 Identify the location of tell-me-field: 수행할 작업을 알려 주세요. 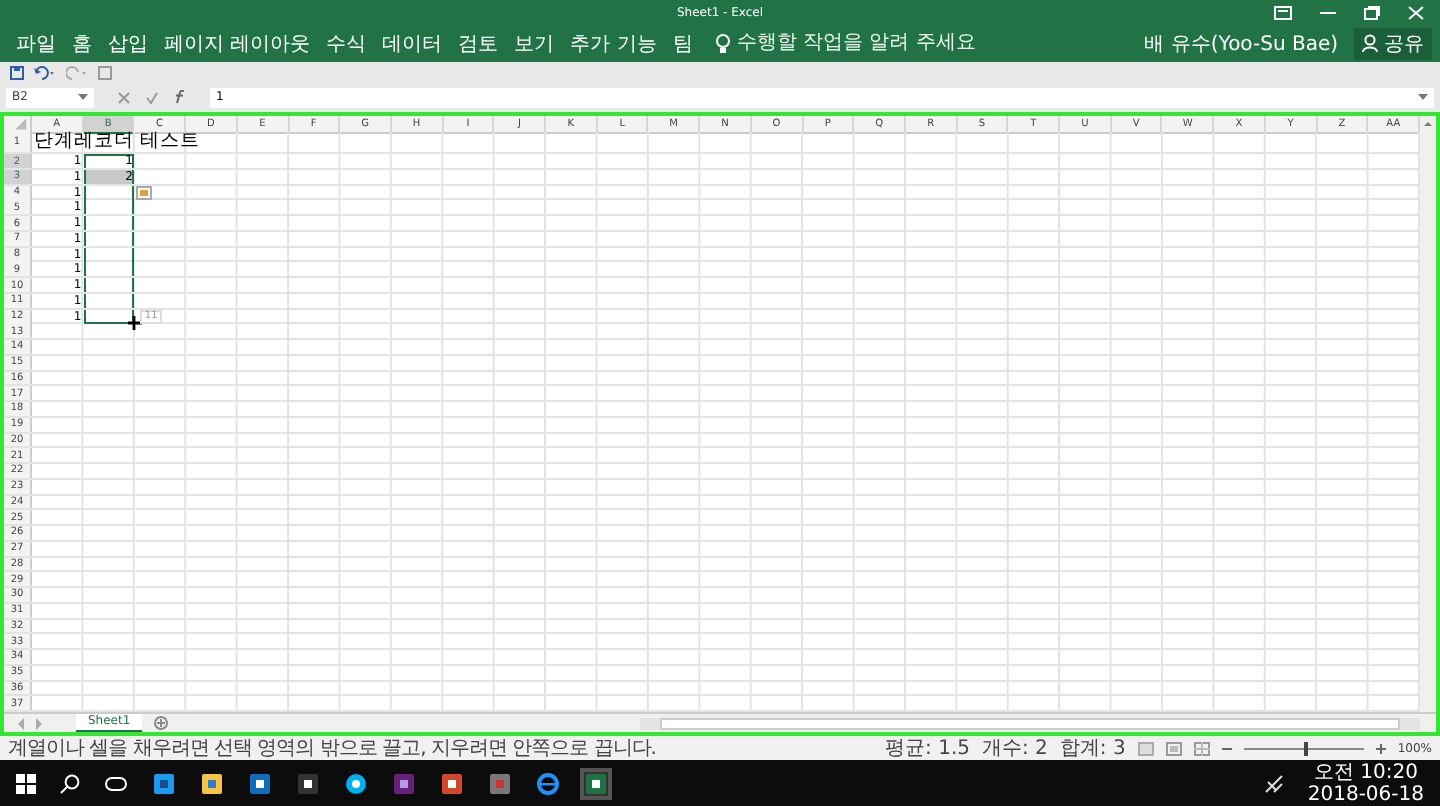
(876, 43).